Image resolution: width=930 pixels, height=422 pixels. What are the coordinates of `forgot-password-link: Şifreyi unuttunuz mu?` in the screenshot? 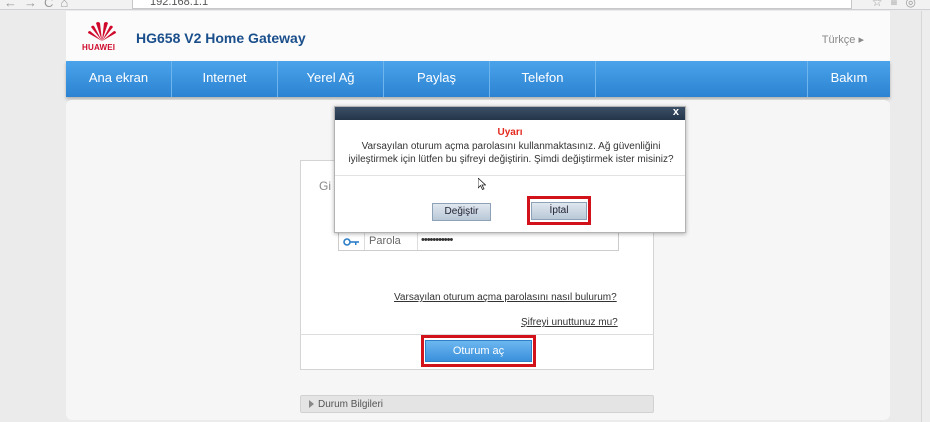 It's located at (569, 322).